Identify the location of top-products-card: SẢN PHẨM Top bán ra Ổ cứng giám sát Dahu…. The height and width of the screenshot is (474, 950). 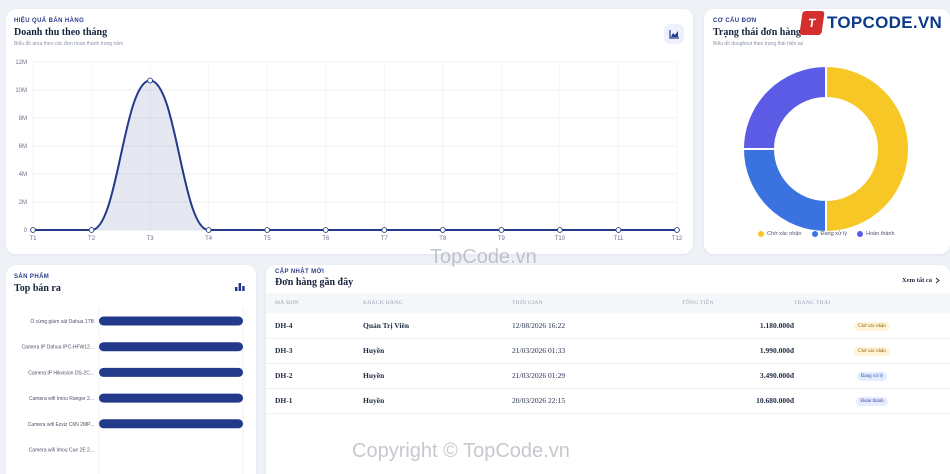
(131, 369).